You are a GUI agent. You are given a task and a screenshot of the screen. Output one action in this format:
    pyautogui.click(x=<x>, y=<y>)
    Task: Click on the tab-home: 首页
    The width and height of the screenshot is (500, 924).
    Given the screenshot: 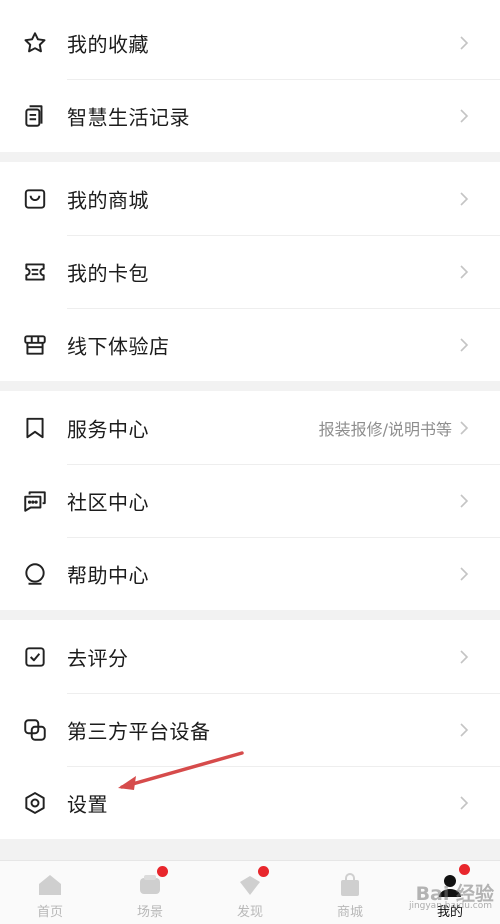 What is the action you would take?
    pyautogui.click(x=50, y=892)
    